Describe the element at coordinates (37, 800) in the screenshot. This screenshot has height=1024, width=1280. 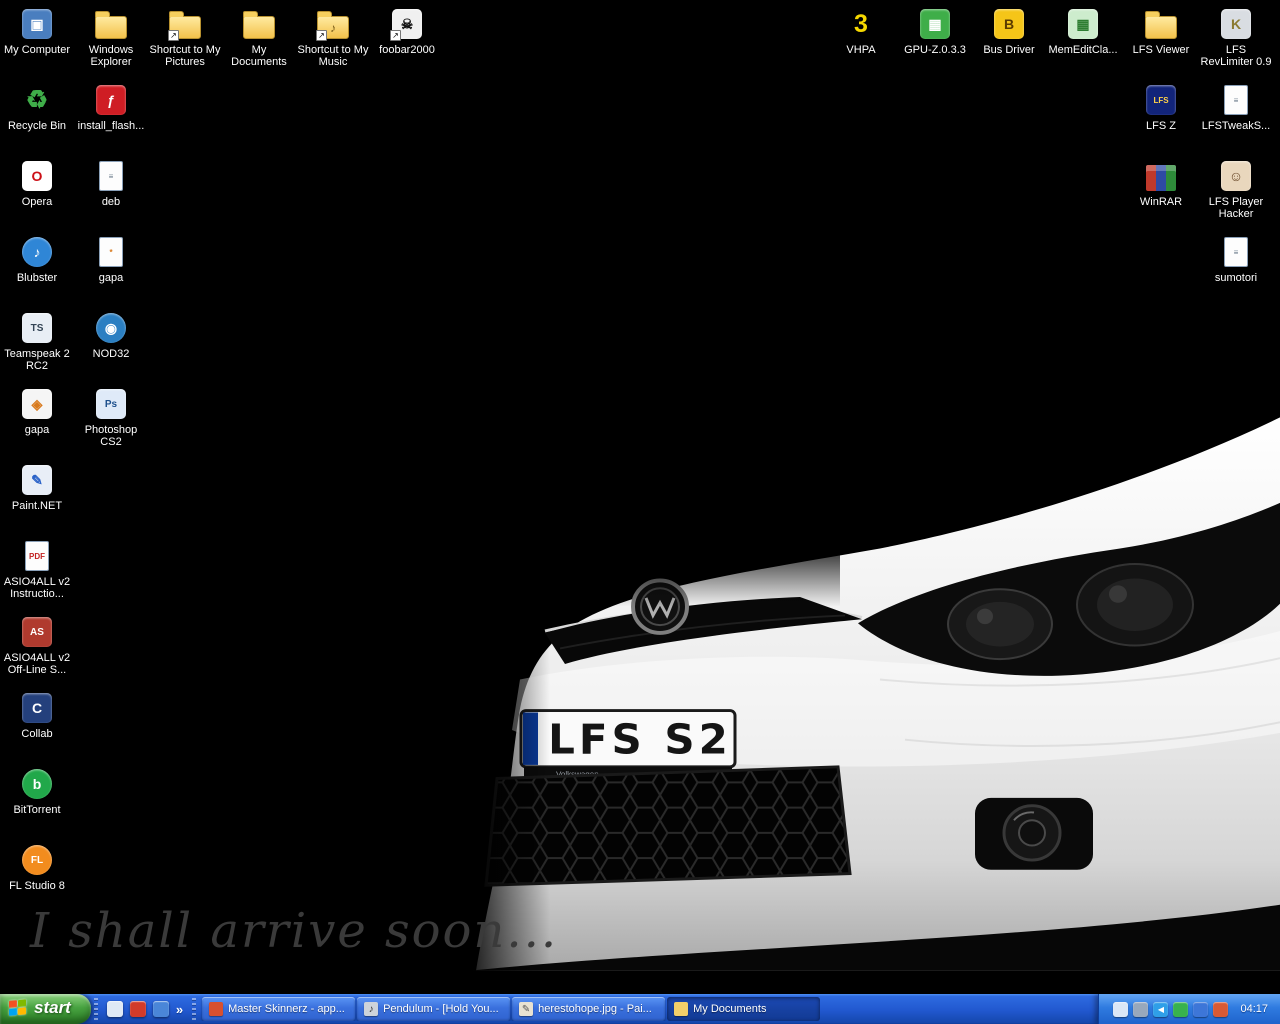
I see `desktop-icon-bittorrent: b BitTorrent` at that location.